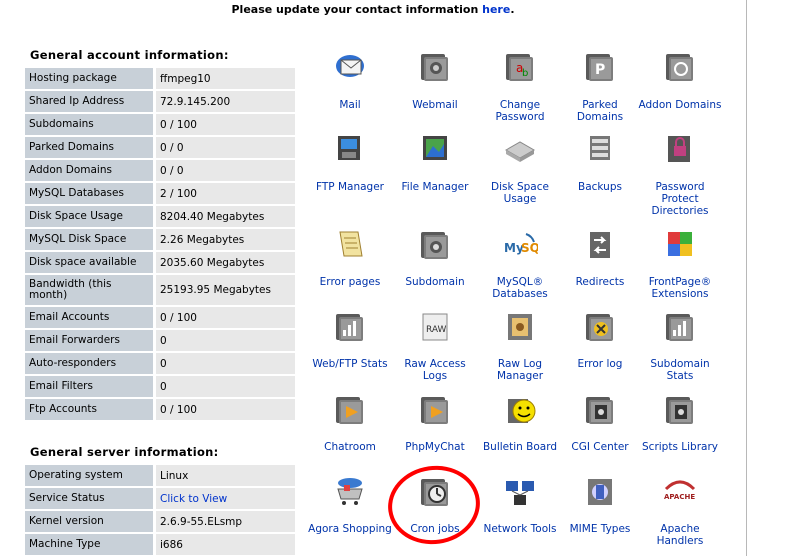 This screenshot has width=802, height=557. What do you see at coordinates (89, 317) in the screenshot?
I see `info-label: Email Accounts` at bounding box center [89, 317].